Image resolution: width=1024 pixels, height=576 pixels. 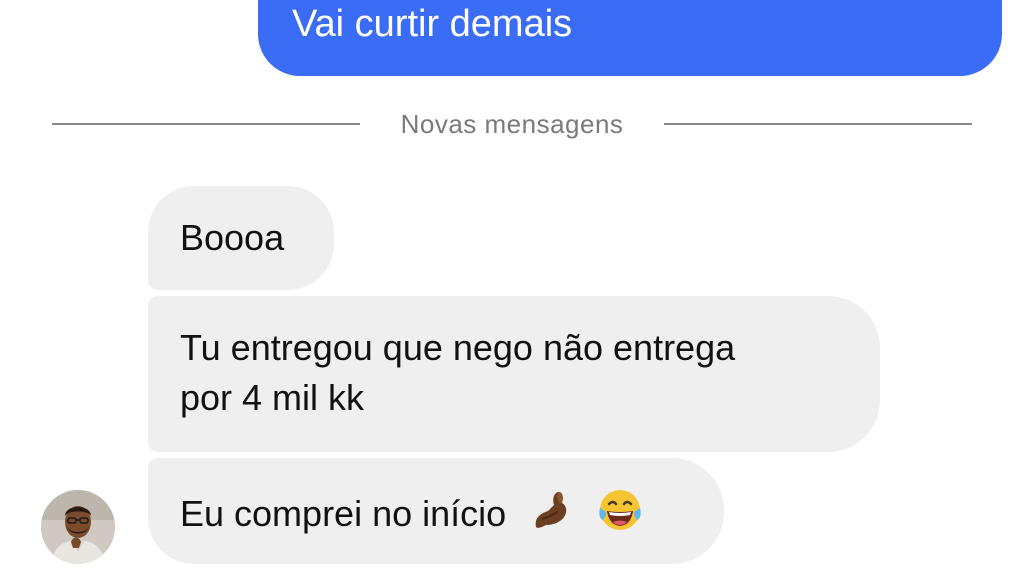 I want to click on received-message-text: Boooa, so click(x=232, y=237).